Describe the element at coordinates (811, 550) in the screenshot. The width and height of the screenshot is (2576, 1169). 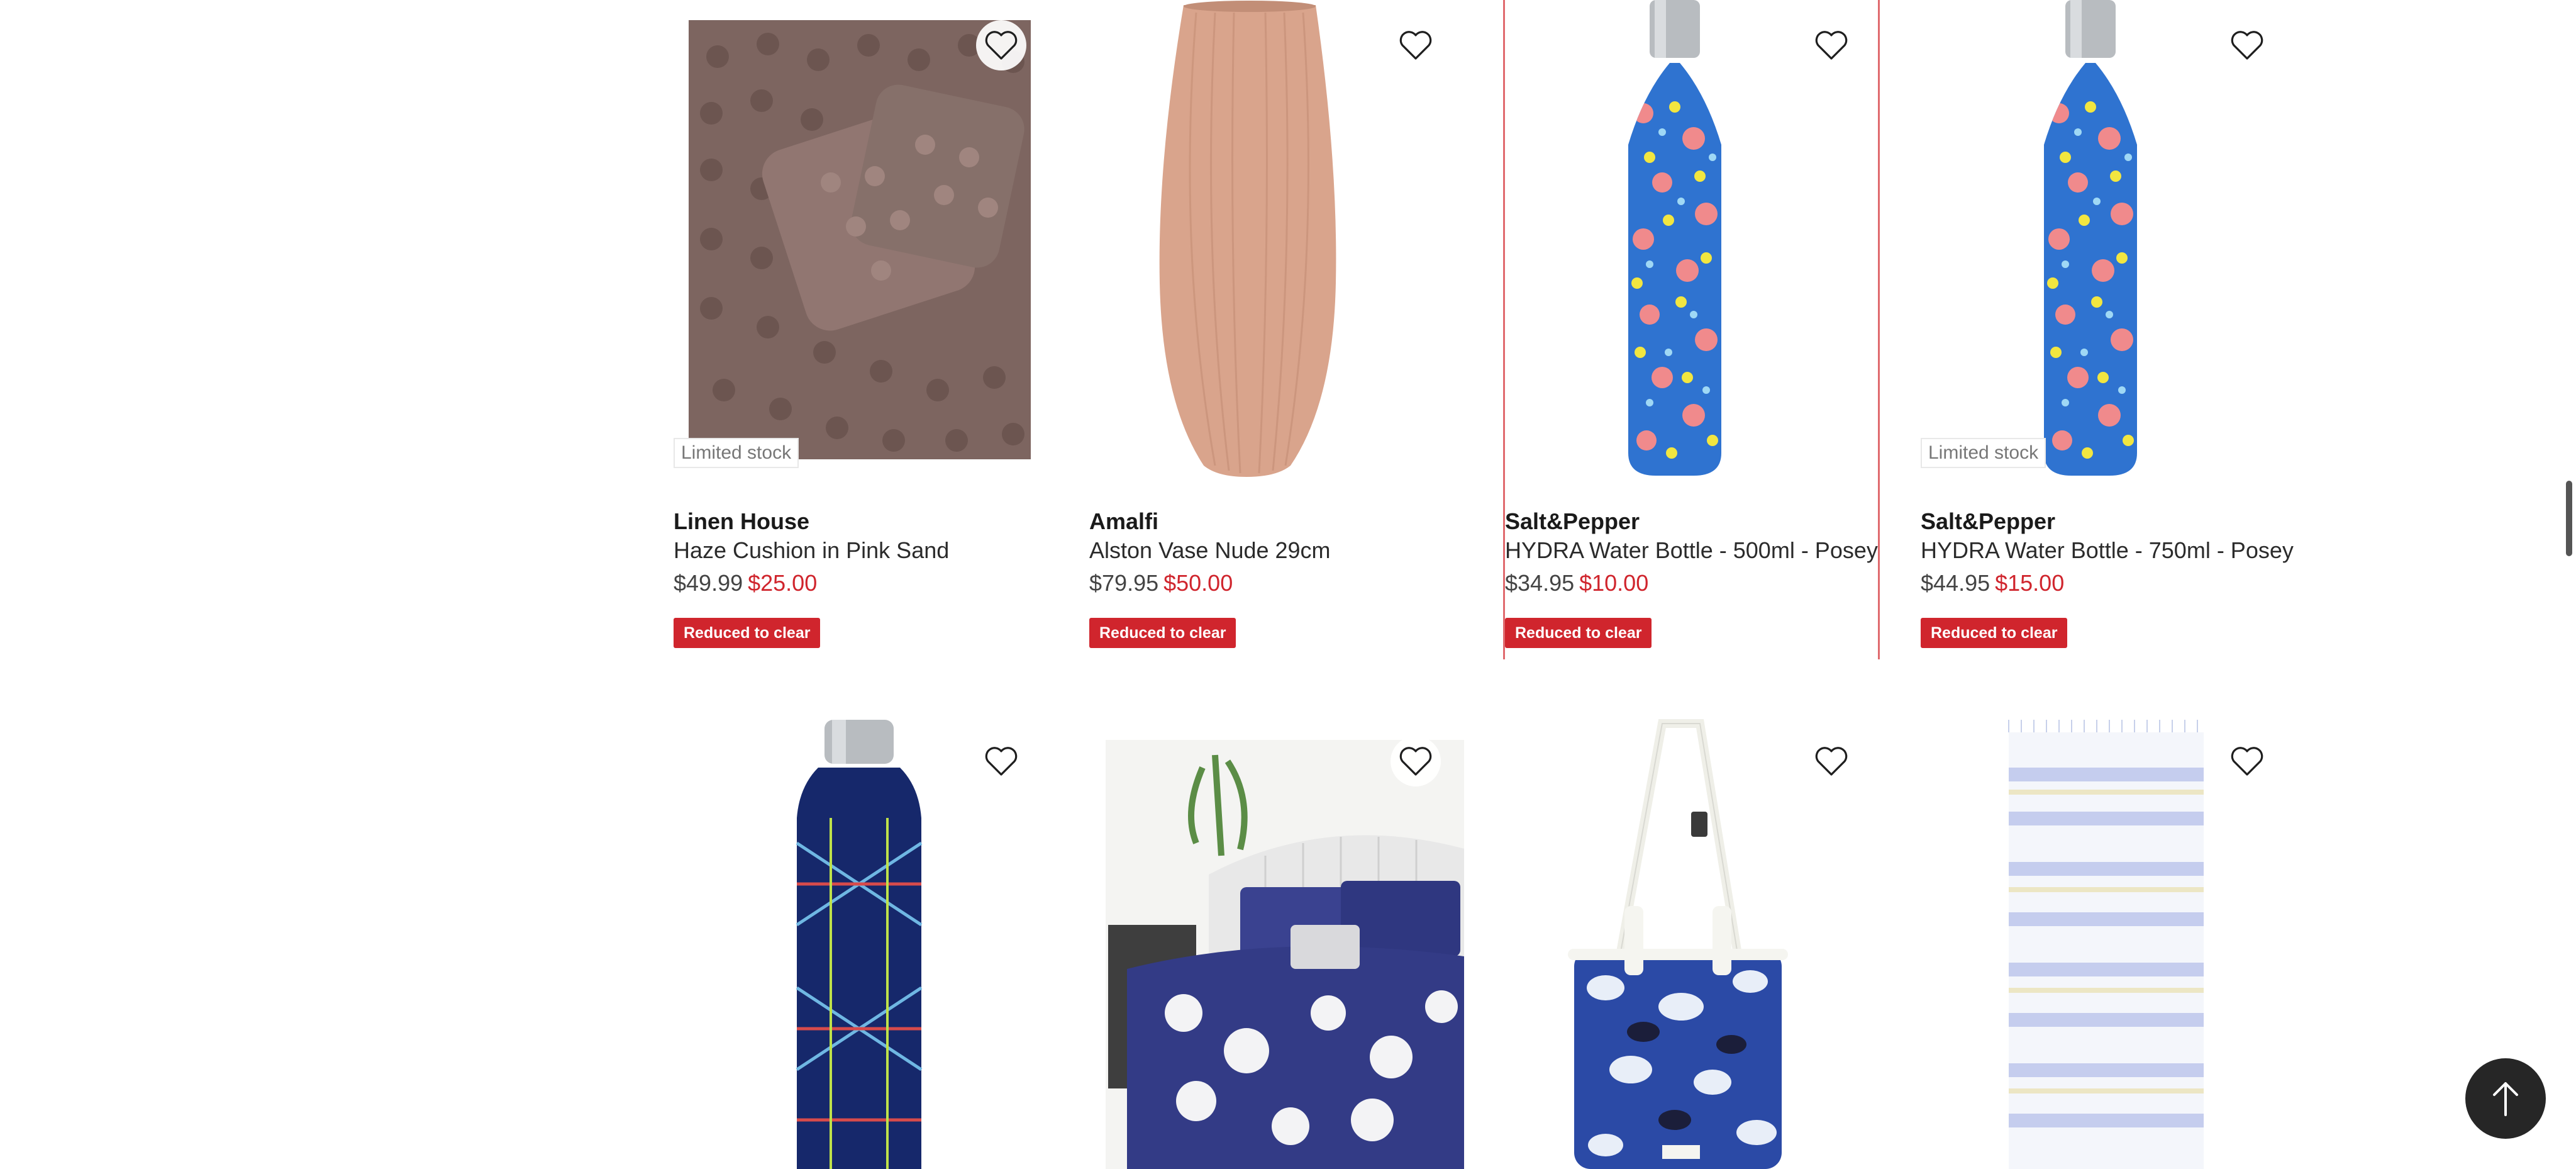
I see `product-name: Haze Cushion in Pink Sand` at that location.